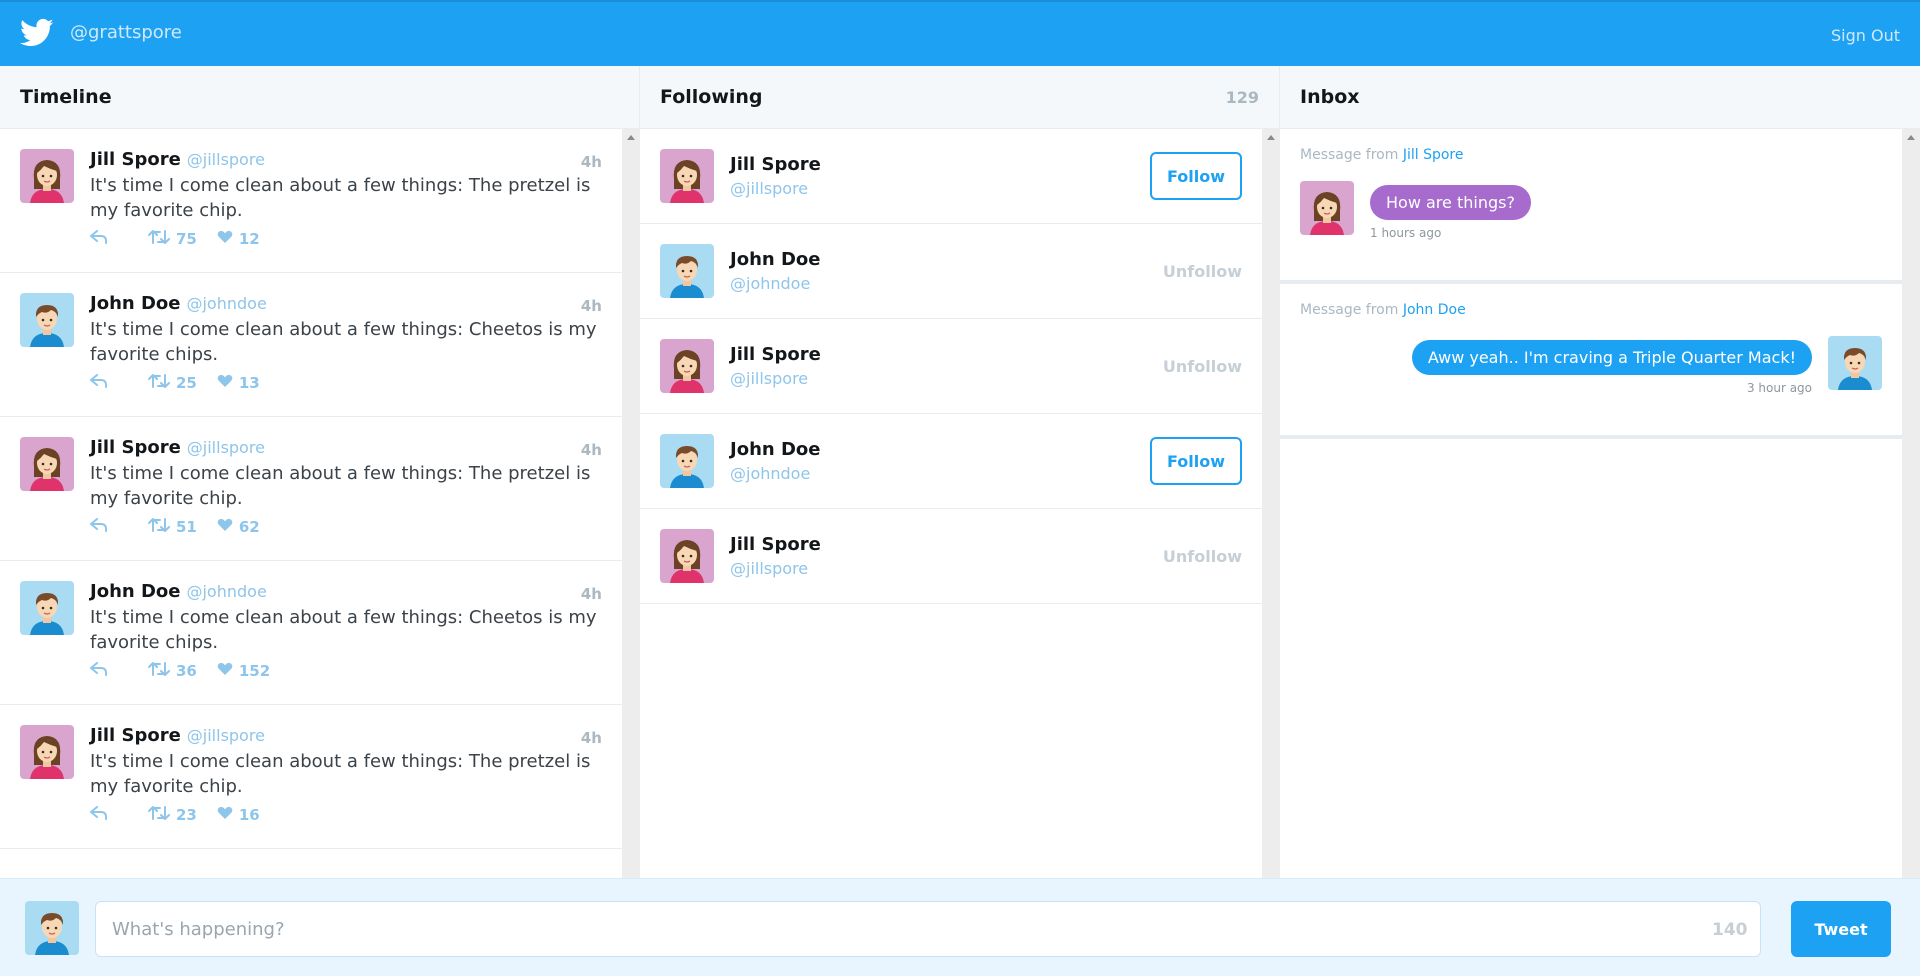 The height and width of the screenshot is (976, 1920). What do you see at coordinates (1911, 503) in the screenshot?
I see `inbox-scrollbar` at bounding box center [1911, 503].